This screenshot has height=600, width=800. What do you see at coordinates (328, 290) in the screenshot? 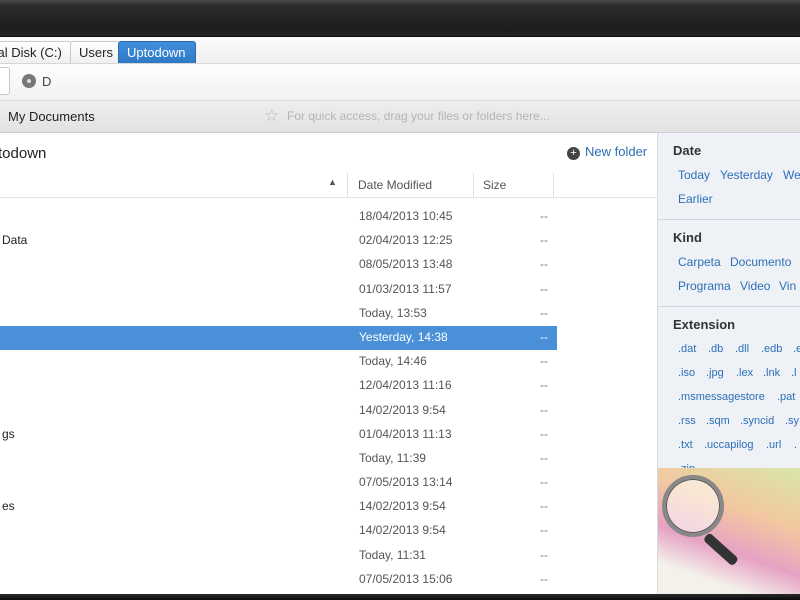
I see `table-row: 01/03/2013 11:57 --` at bounding box center [328, 290].